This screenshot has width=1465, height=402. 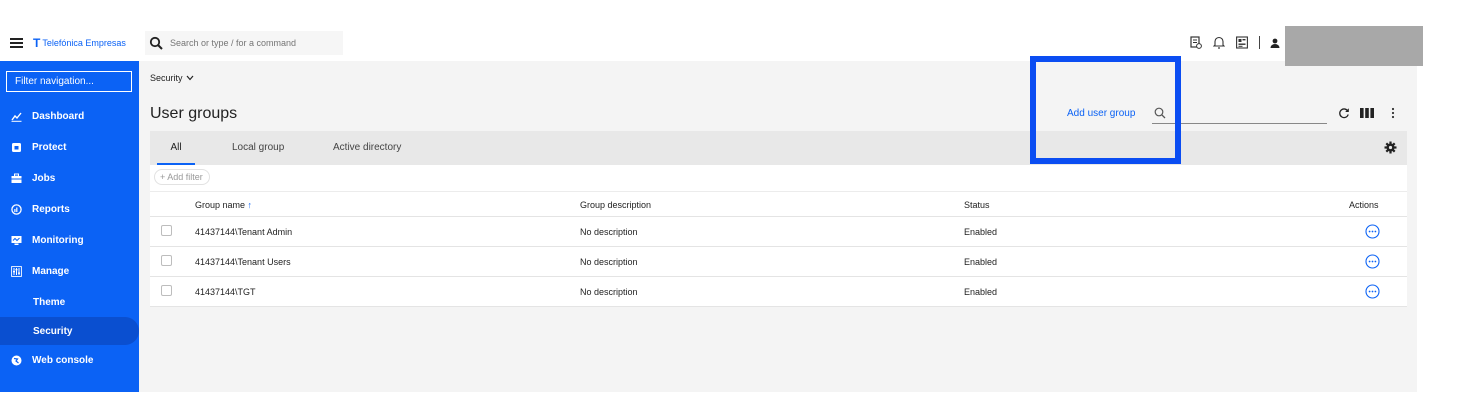 I want to click on column-header-actions: Actions, so click(x=1364, y=205).